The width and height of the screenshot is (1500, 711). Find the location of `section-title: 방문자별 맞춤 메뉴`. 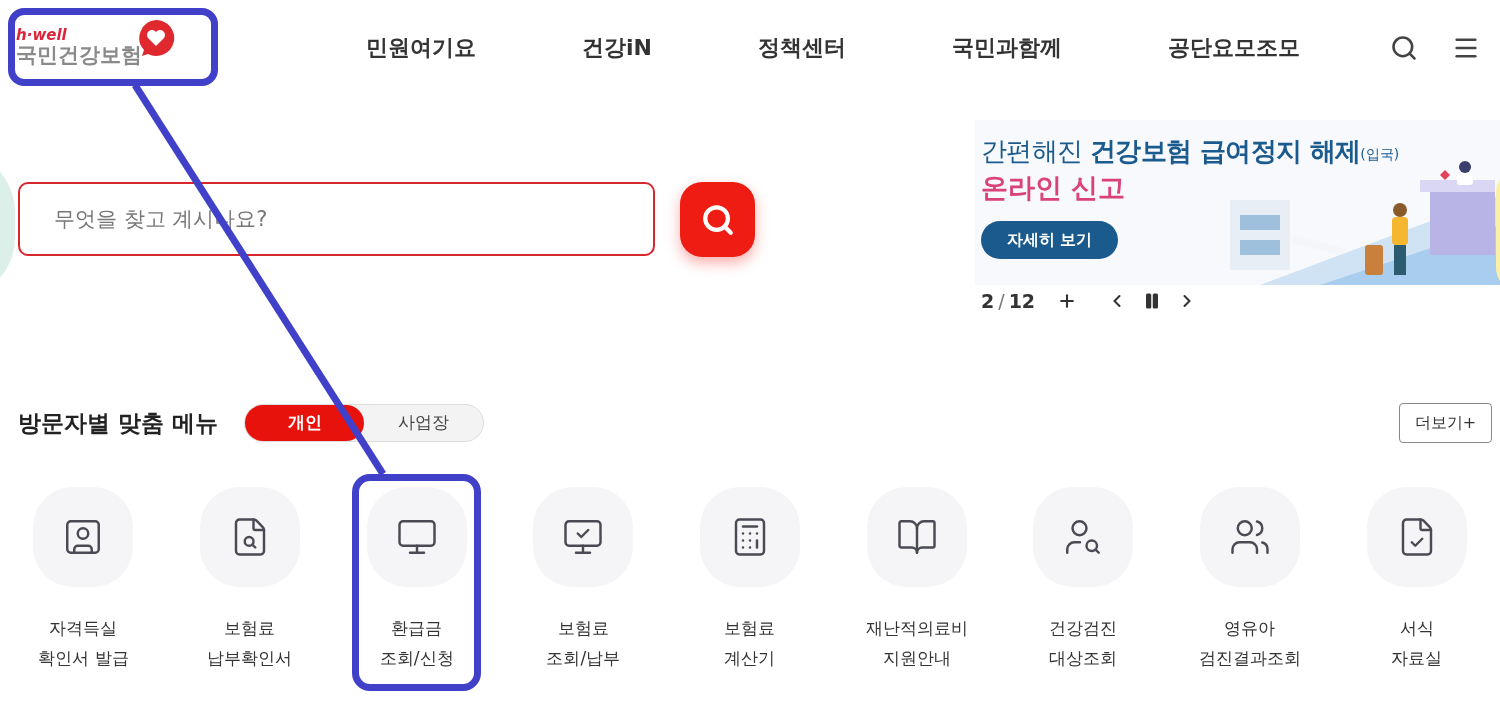

section-title: 방문자별 맞춤 메뉴 is located at coordinates (118, 423).